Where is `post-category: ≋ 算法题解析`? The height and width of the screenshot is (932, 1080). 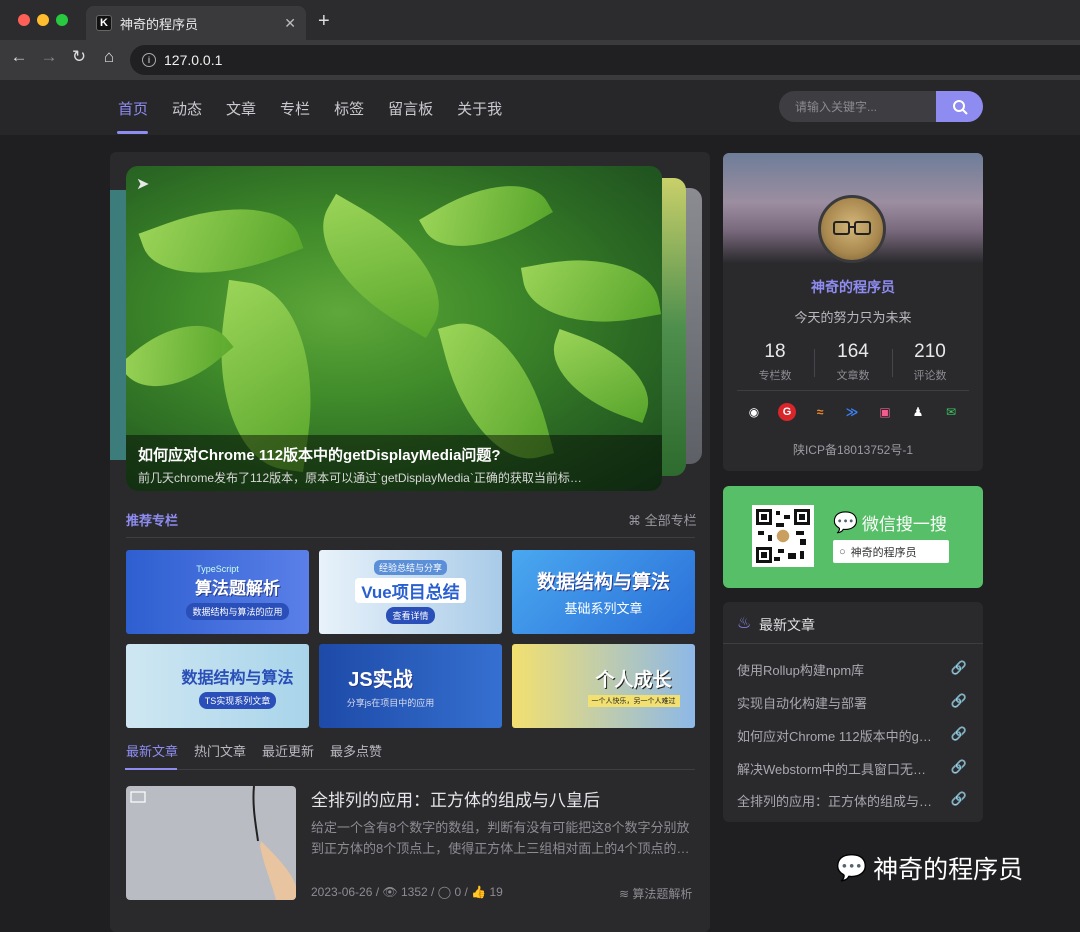
post-category: ≋ 算法题解析 is located at coordinates (655, 893).